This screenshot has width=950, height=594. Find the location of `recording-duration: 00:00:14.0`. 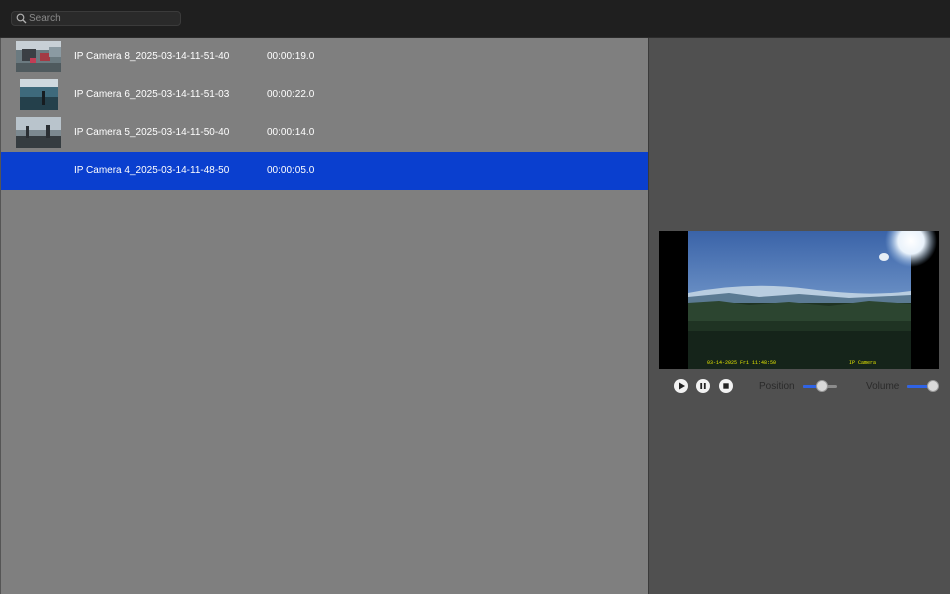

recording-duration: 00:00:14.0 is located at coordinates (291, 132).